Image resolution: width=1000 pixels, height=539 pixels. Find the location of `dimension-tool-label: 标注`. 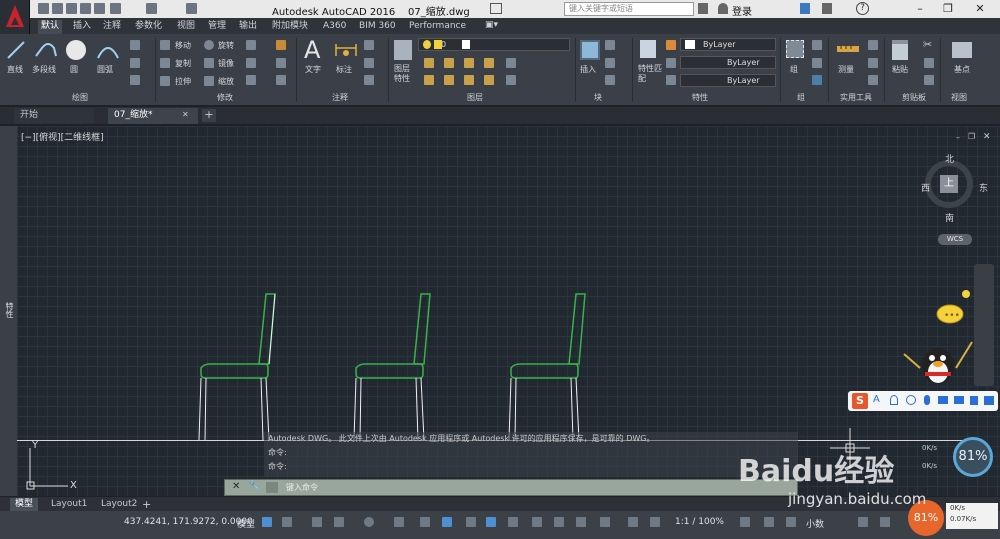

dimension-tool-label: 标注 is located at coordinates (344, 69).